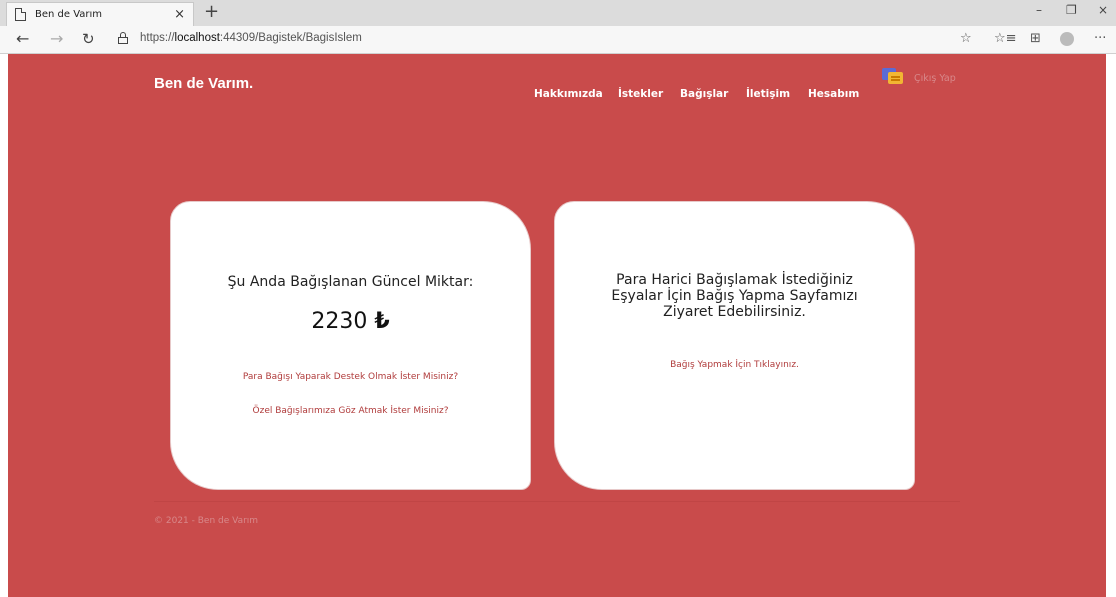  I want to click on chat-icon, so click(893, 77).